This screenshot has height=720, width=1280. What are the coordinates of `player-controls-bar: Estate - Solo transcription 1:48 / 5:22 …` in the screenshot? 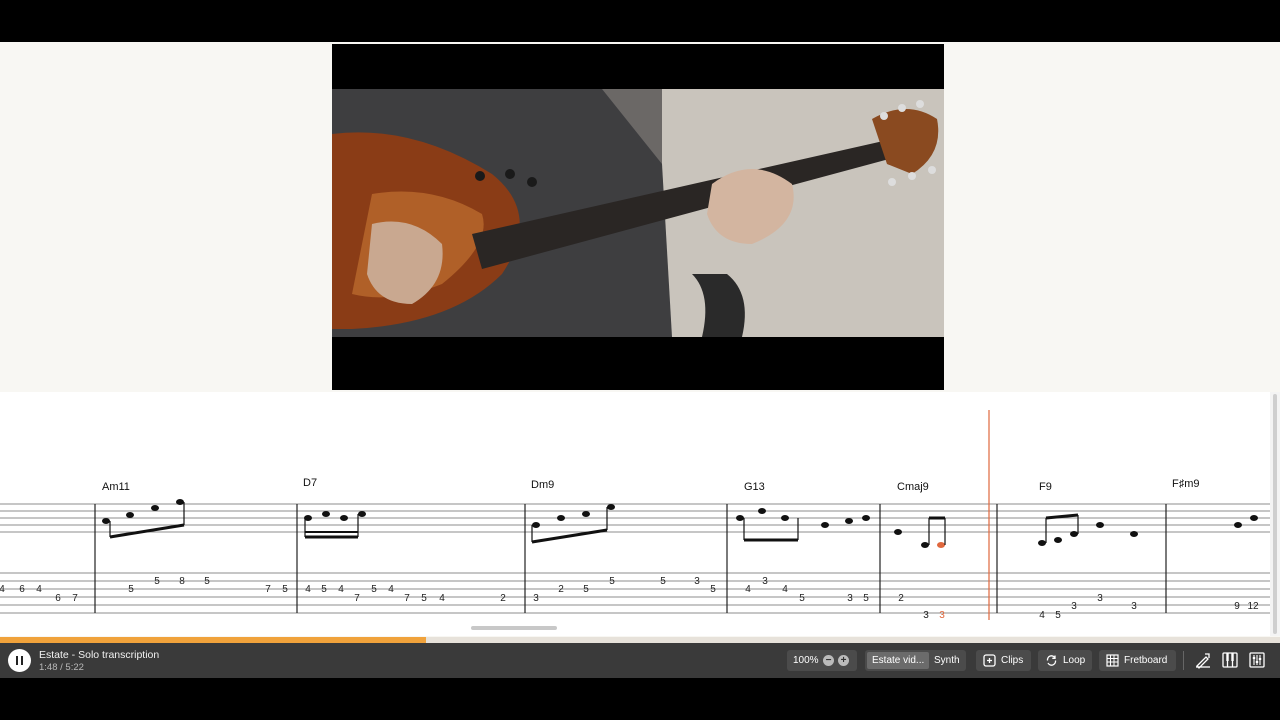 It's located at (640, 660).